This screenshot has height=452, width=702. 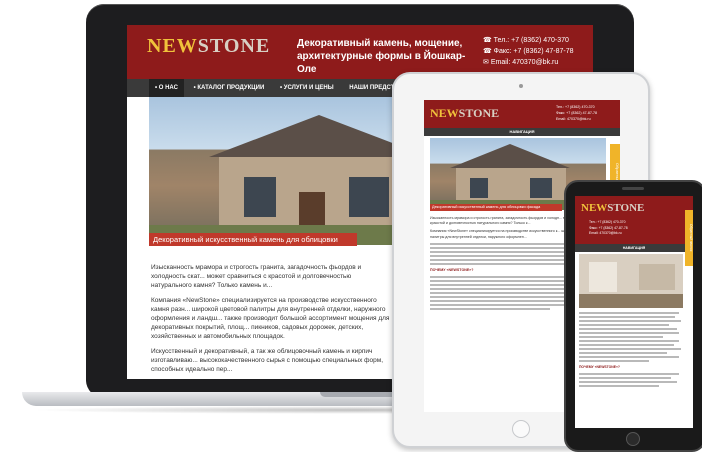 I want to click on section-heading: ПОЧЕМУ «NEWSTONE»?, so click(x=599, y=367).